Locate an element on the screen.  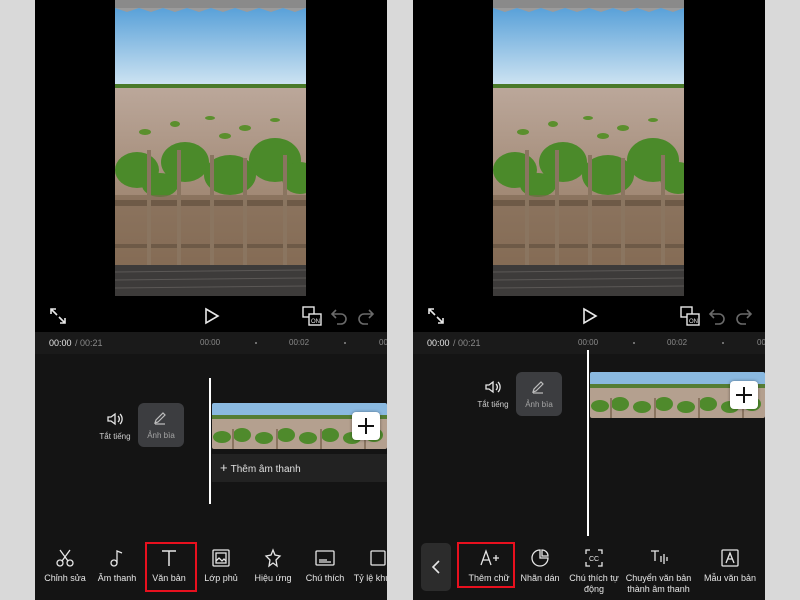
tool-label: Âm thanh is located at coordinates (117, 578).